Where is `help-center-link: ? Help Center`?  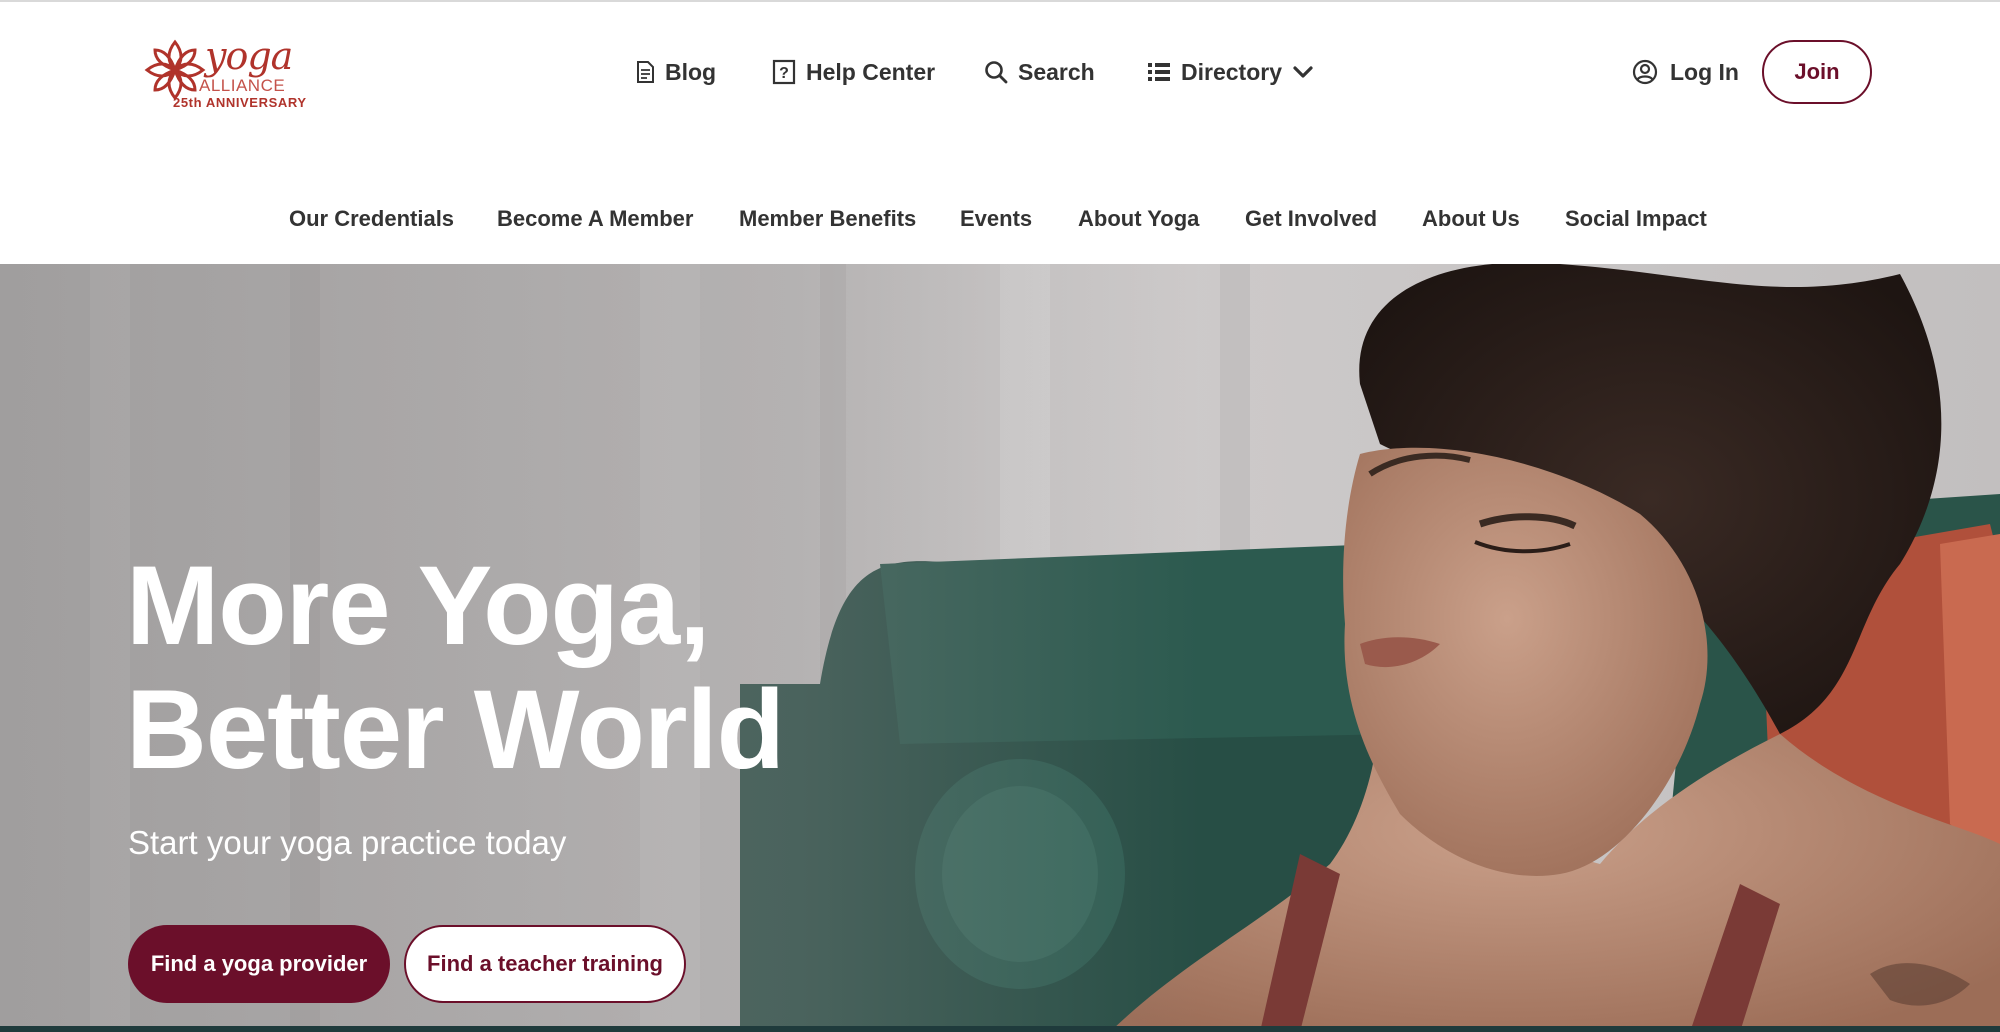
help-center-link: ? Help Center is located at coordinates (853, 72).